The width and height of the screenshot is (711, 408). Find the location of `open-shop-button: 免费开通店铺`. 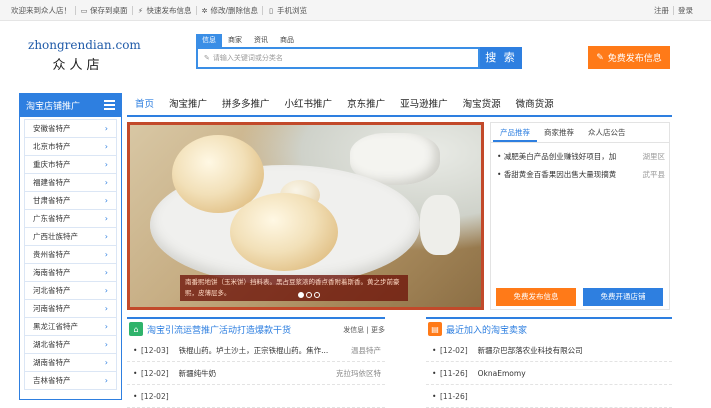

open-shop-button: 免费开通店铺 is located at coordinates (623, 297).